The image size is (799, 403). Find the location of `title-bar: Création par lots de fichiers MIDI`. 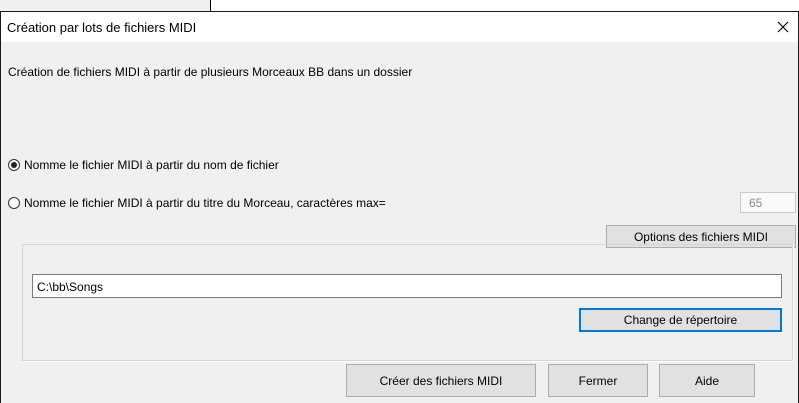

title-bar: Création par lots de fichiers MIDI is located at coordinates (399, 27).